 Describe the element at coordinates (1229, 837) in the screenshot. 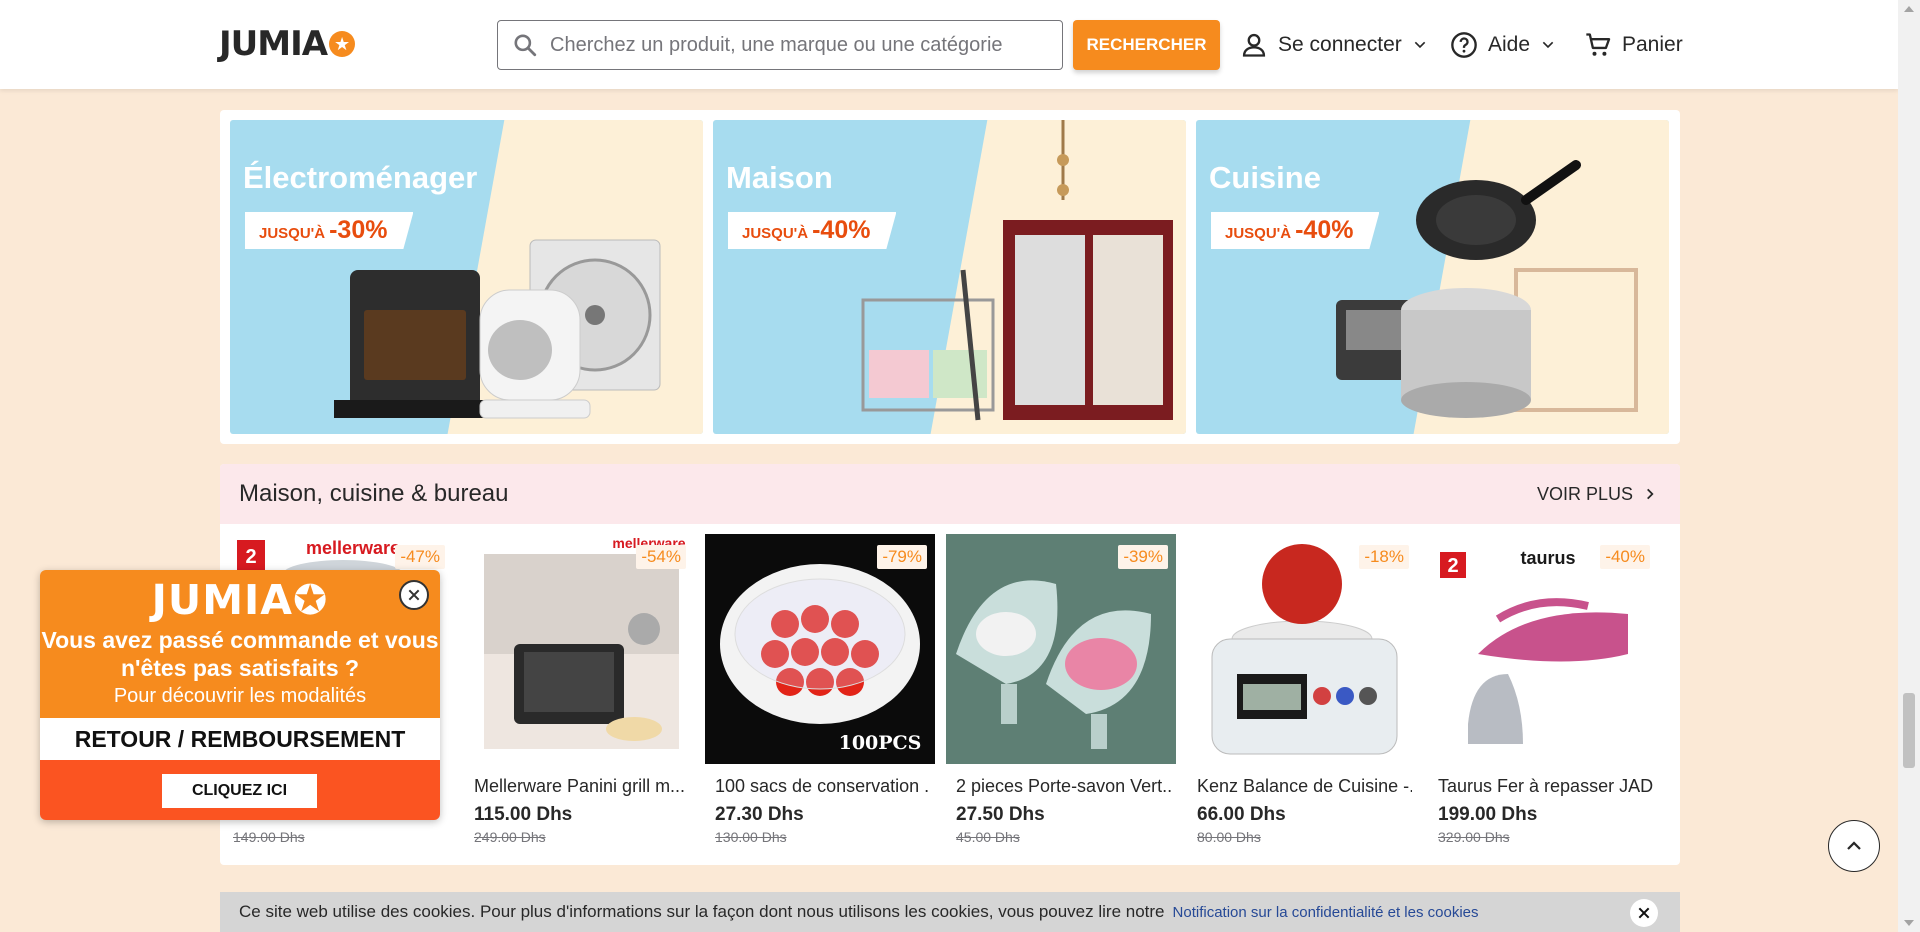

I see `old-price: 80.00 Dhs` at that location.